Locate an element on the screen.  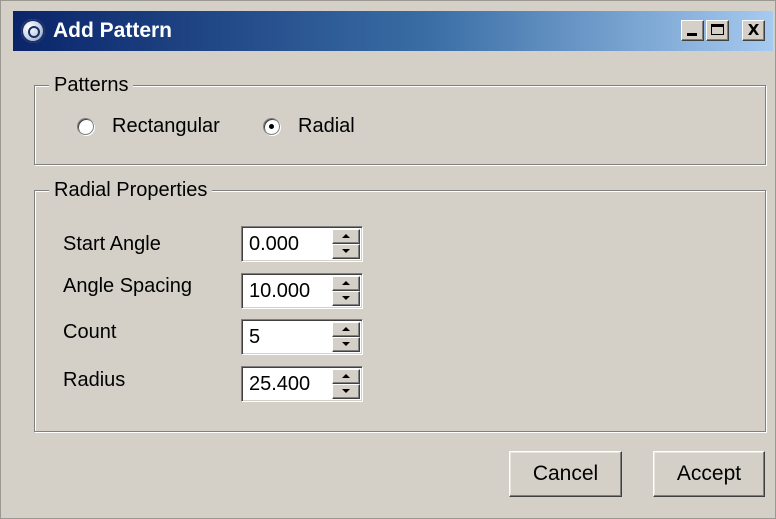
radius-decrement-button is located at coordinates (346, 391).